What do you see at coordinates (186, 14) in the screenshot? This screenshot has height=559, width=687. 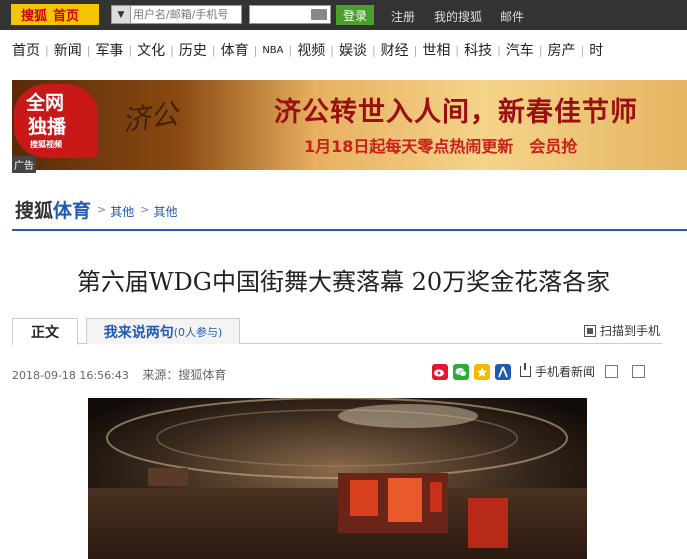 I see `account-input` at bounding box center [186, 14].